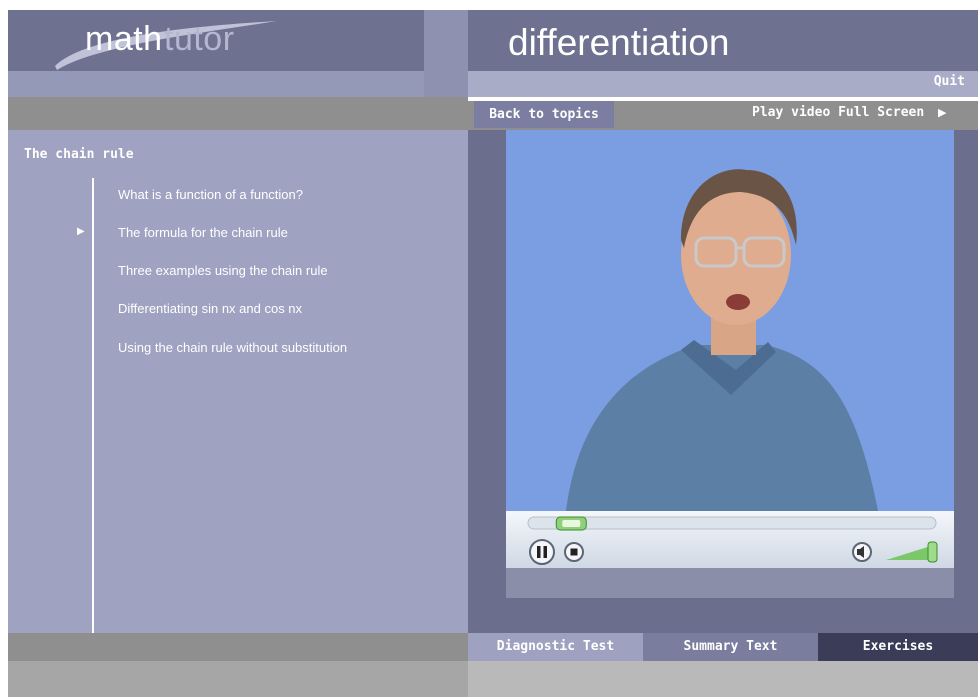 The width and height of the screenshot is (978, 697). I want to click on logo-text-tutor: tutor, so click(199, 39).